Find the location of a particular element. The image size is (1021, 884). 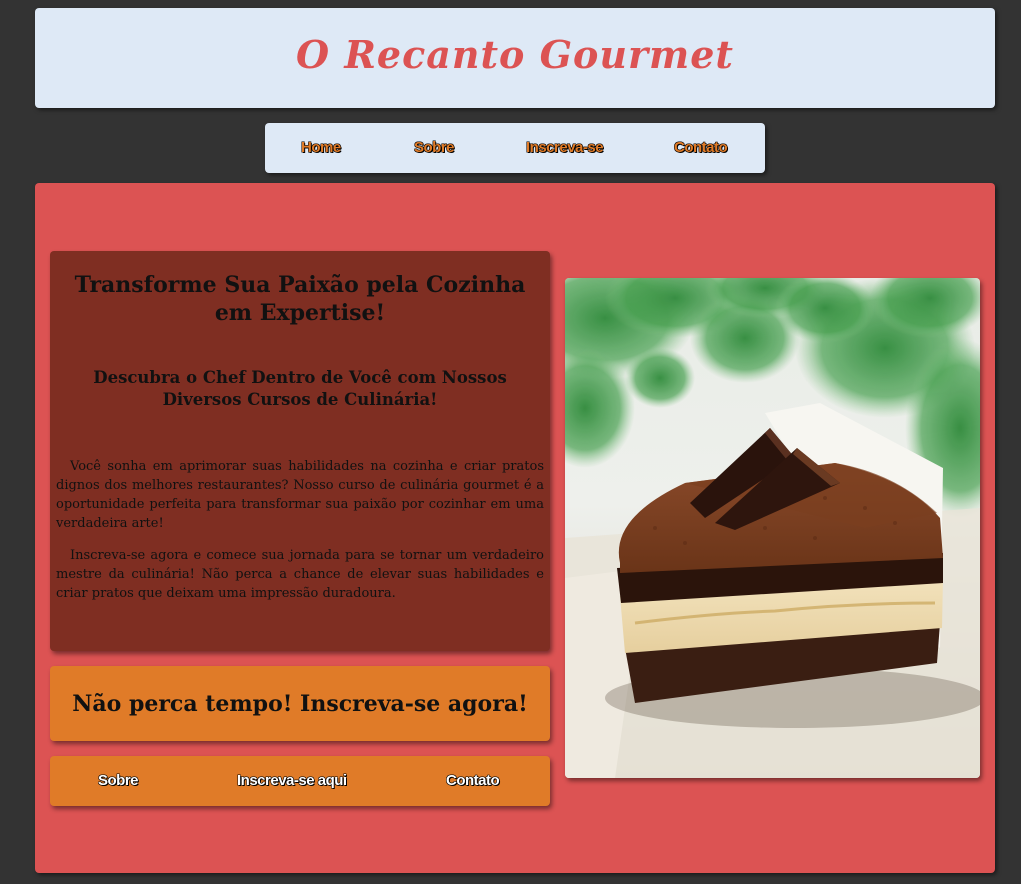

top-nav: Home Sobre Inscreva-se Contato is located at coordinates (515, 148).